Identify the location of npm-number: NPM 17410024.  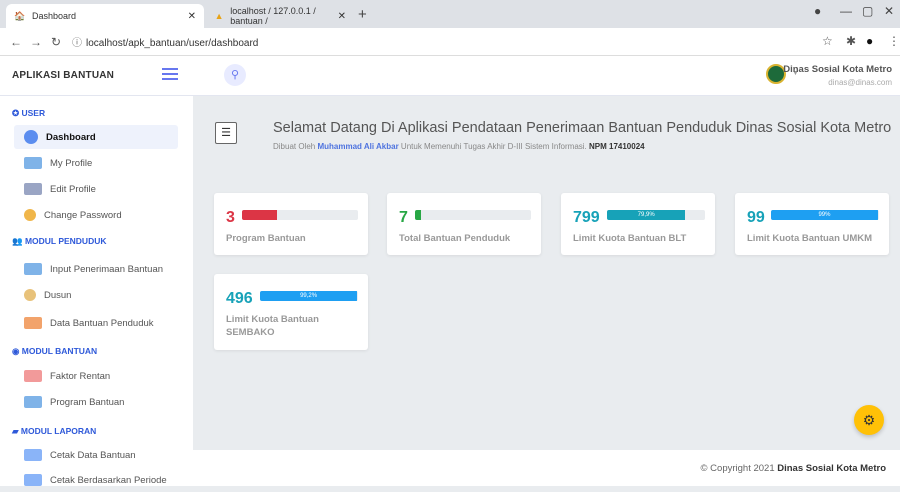
(617, 146).